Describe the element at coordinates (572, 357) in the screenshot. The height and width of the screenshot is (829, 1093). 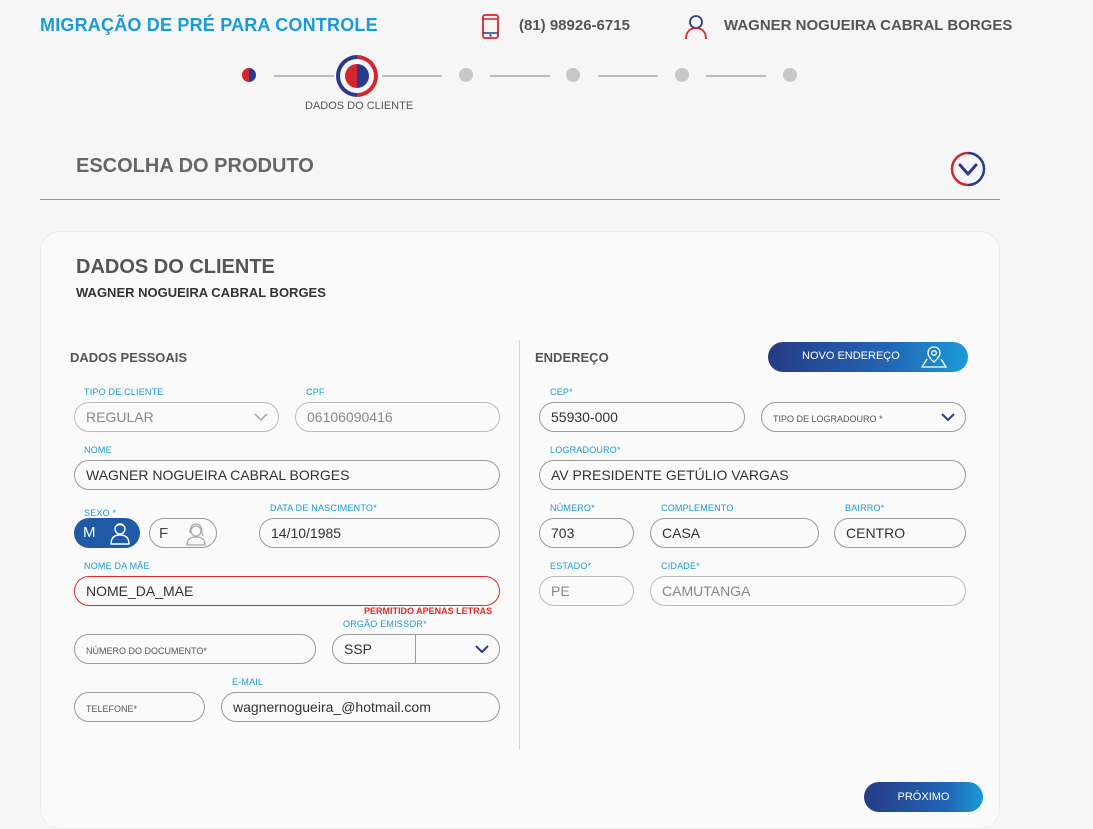
I see `address-section-title: ENDEREÇO` at that location.